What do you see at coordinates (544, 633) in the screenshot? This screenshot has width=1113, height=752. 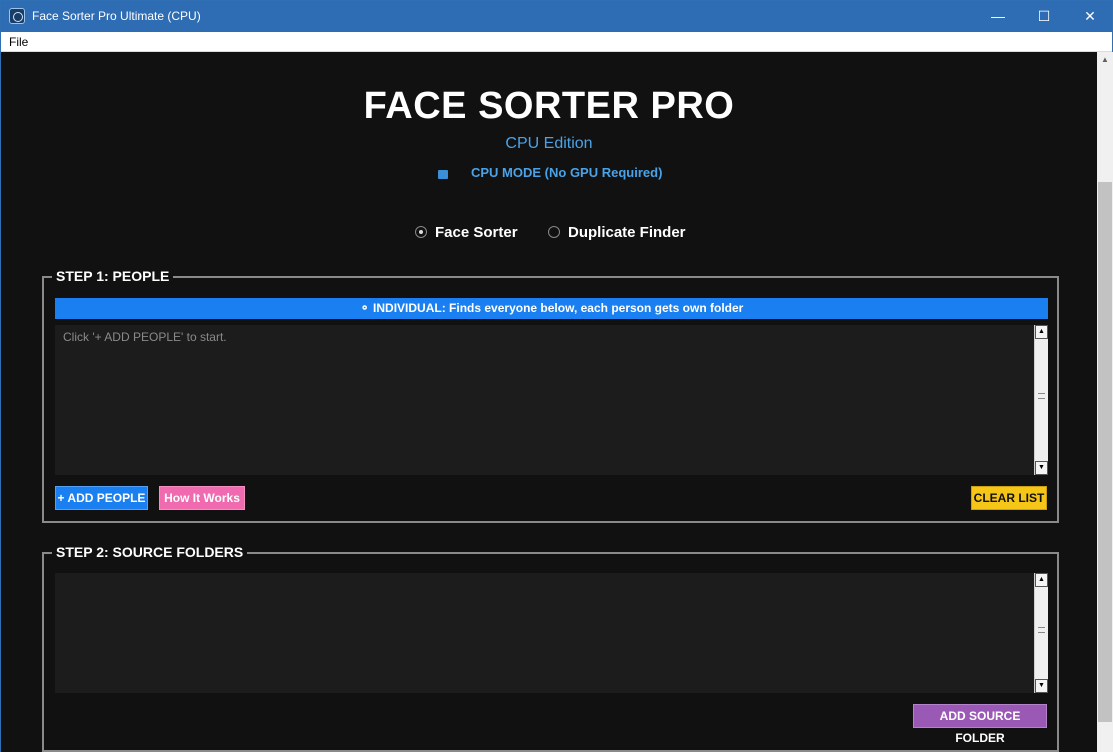 I see `source-folders-list` at bounding box center [544, 633].